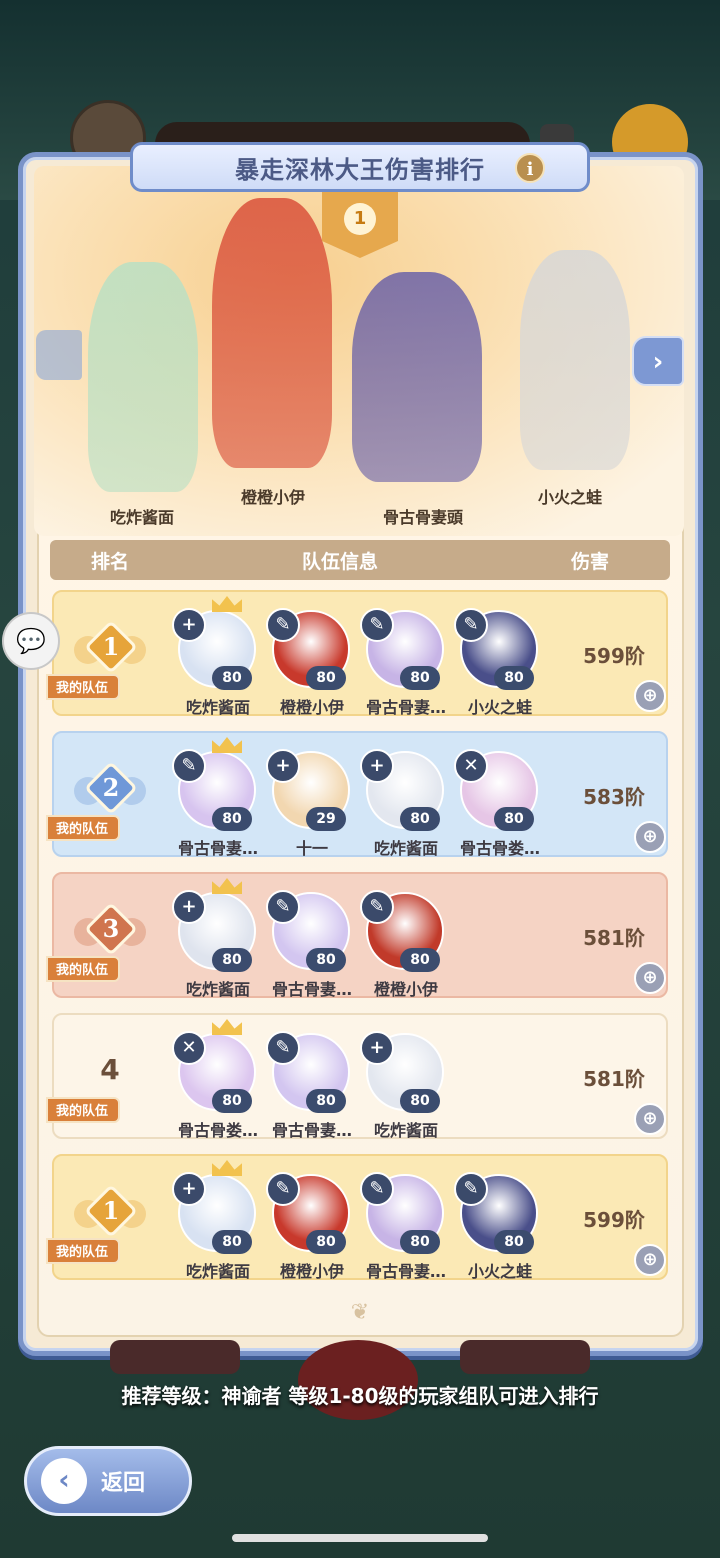  What do you see at coordinates (111, 787) in the screenshot?
I see `rank-number: 2` at bounding box center [111, 787].